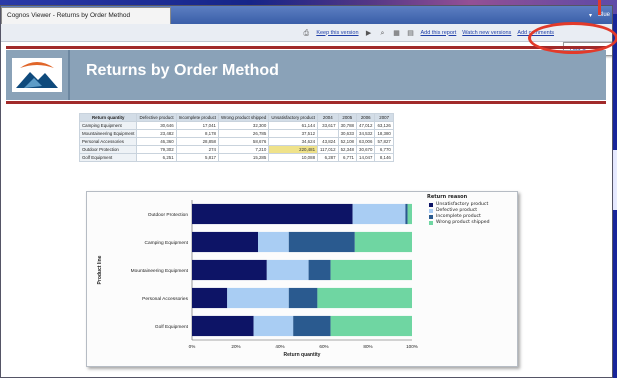 The width and height of the screenshot is (617, 378). What do you see at coordinates (108, 157) in the screenshot?
I see `row-label: Golf Equipment` at bounding box center [108, 157].